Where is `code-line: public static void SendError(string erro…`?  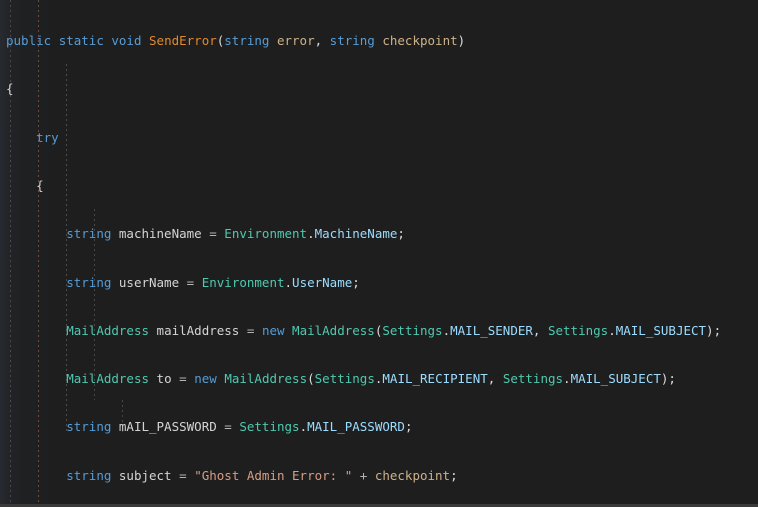 code-line: public static void SendError(string erro… is located at coordinates (379, 41).